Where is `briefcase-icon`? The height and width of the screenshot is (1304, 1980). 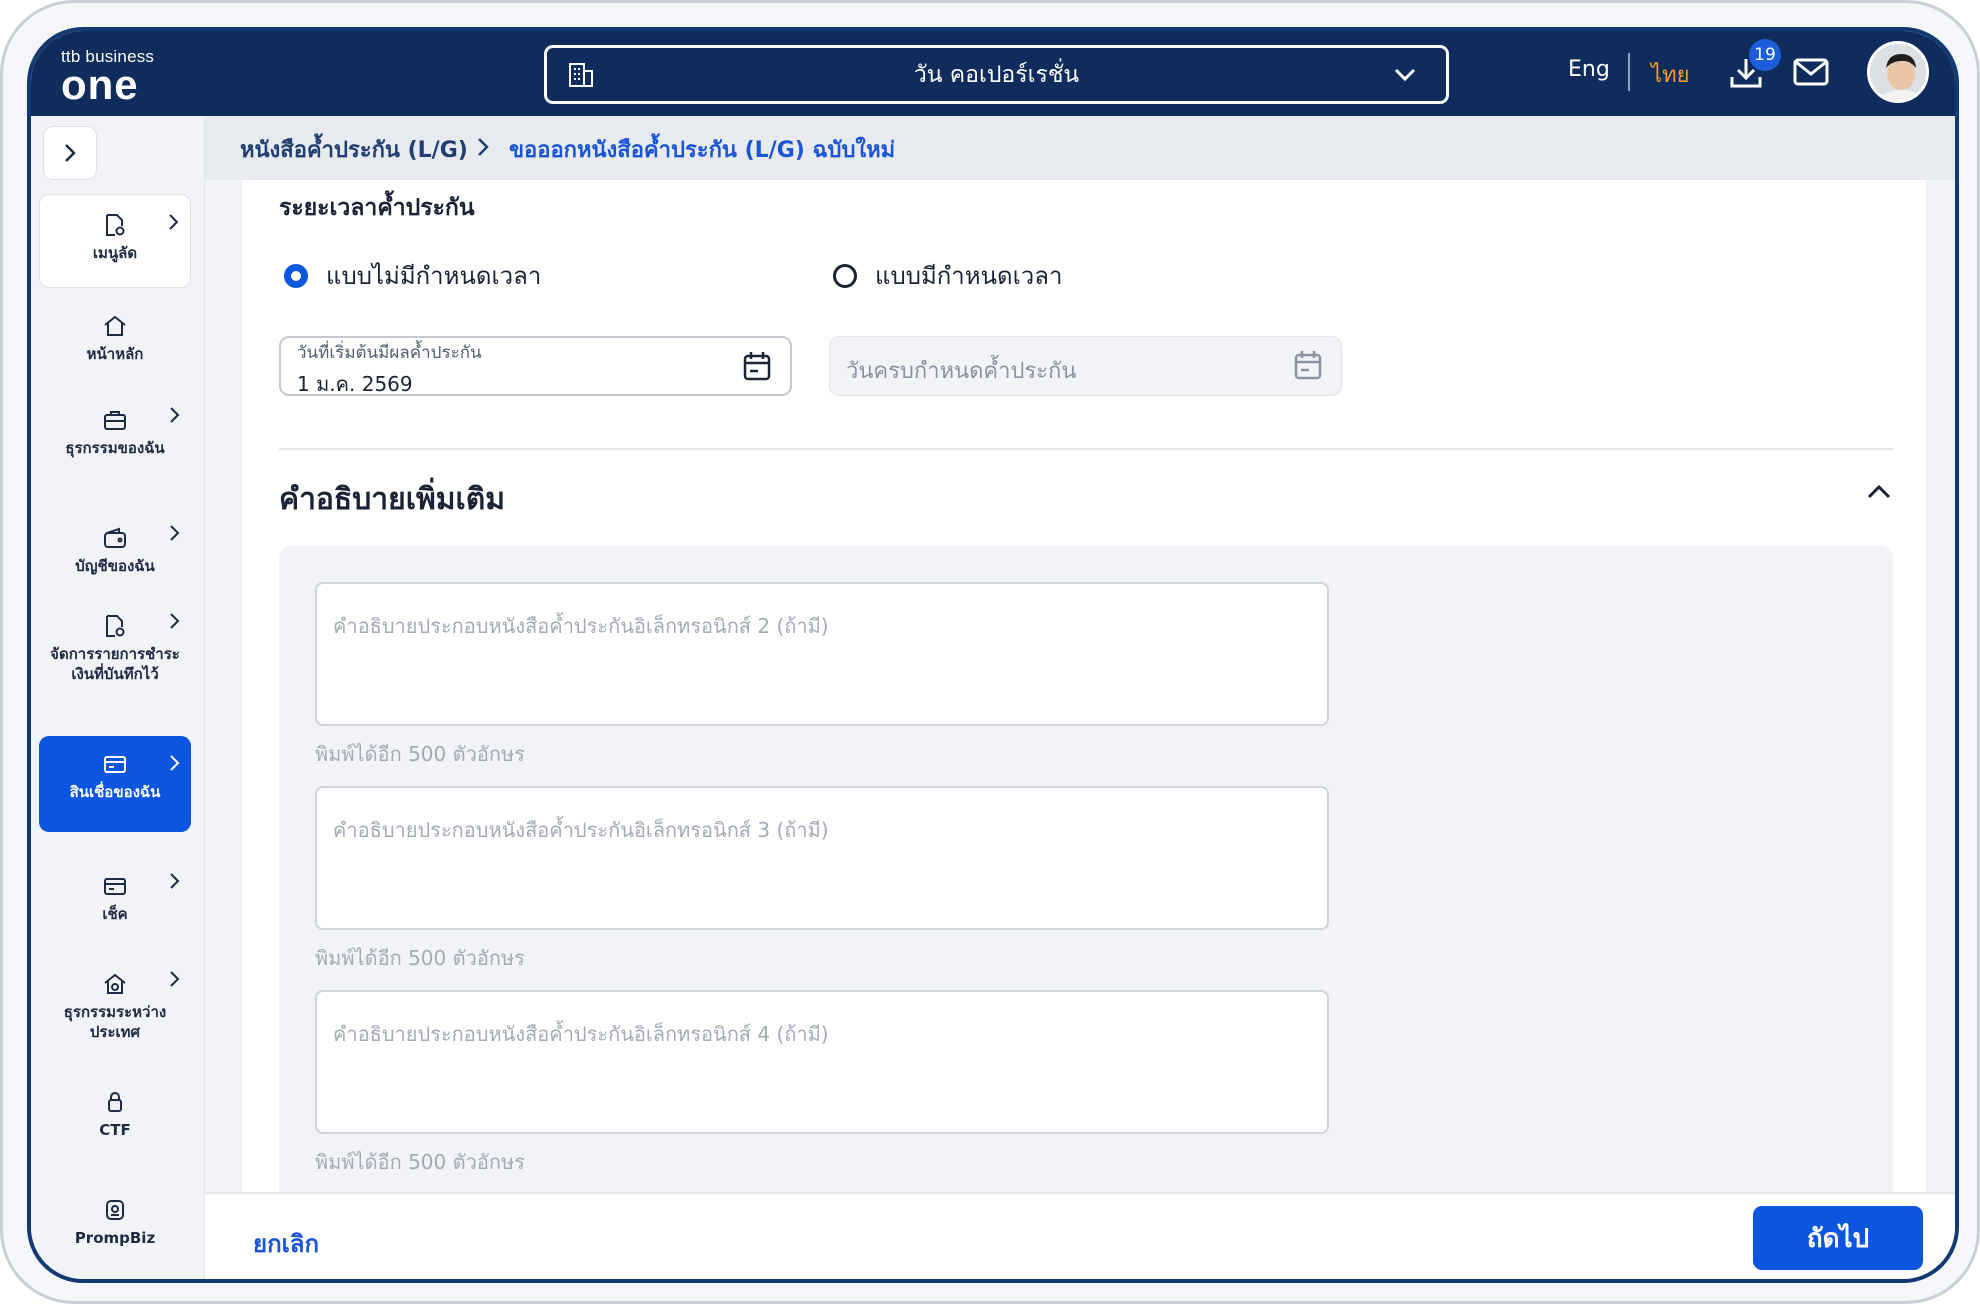 briefcase-icon is located at coordinates (115, 420).